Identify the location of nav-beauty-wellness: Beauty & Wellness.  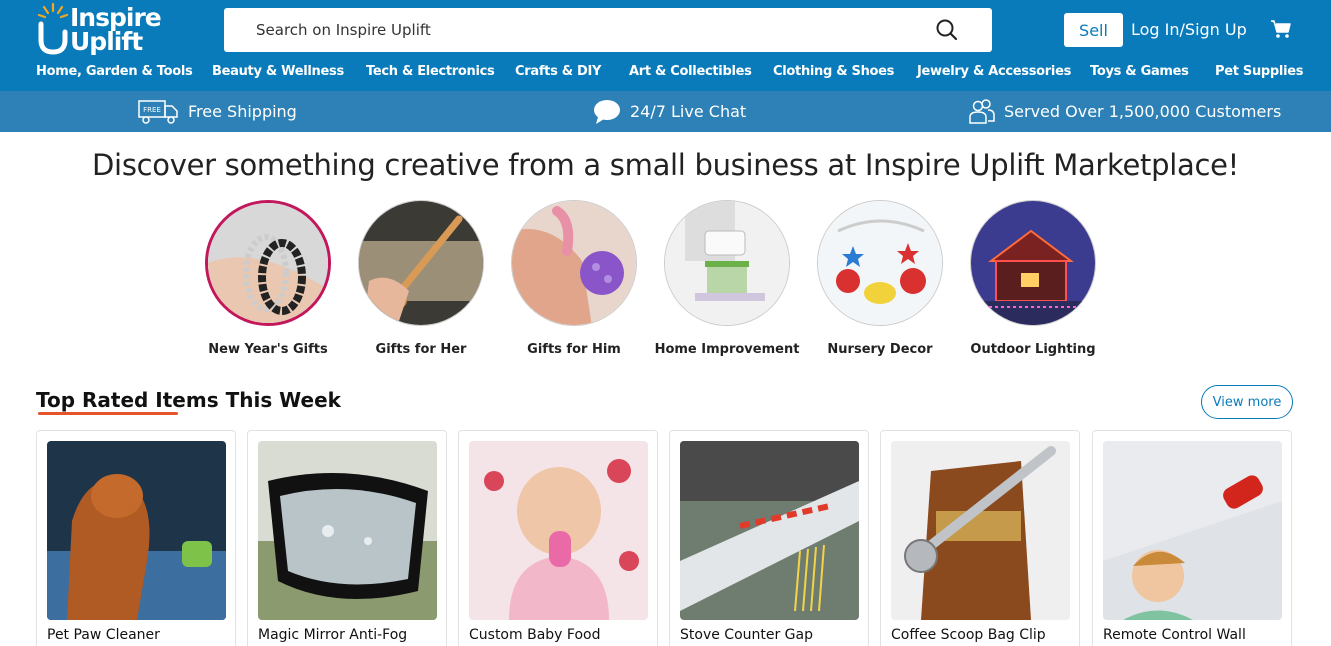
(278, 71).